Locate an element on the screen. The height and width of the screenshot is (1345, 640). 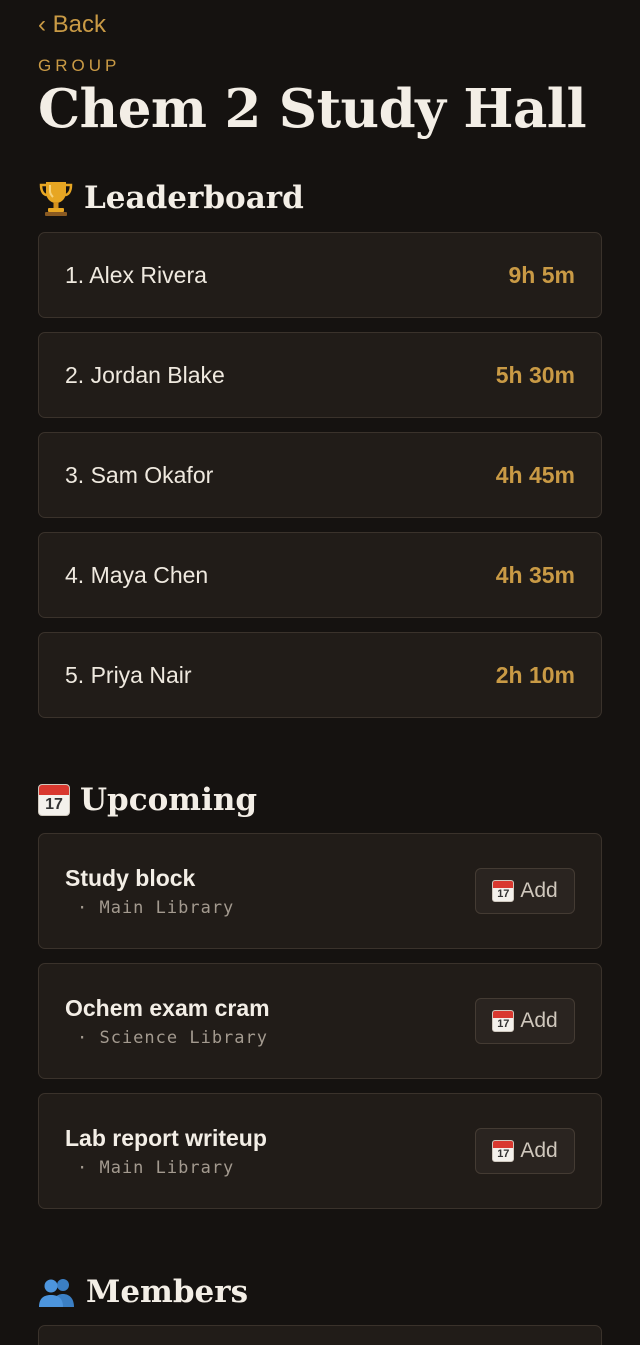
leaderboard-member-name: 1. Alex Rivera is located at coordinates (136, 274).